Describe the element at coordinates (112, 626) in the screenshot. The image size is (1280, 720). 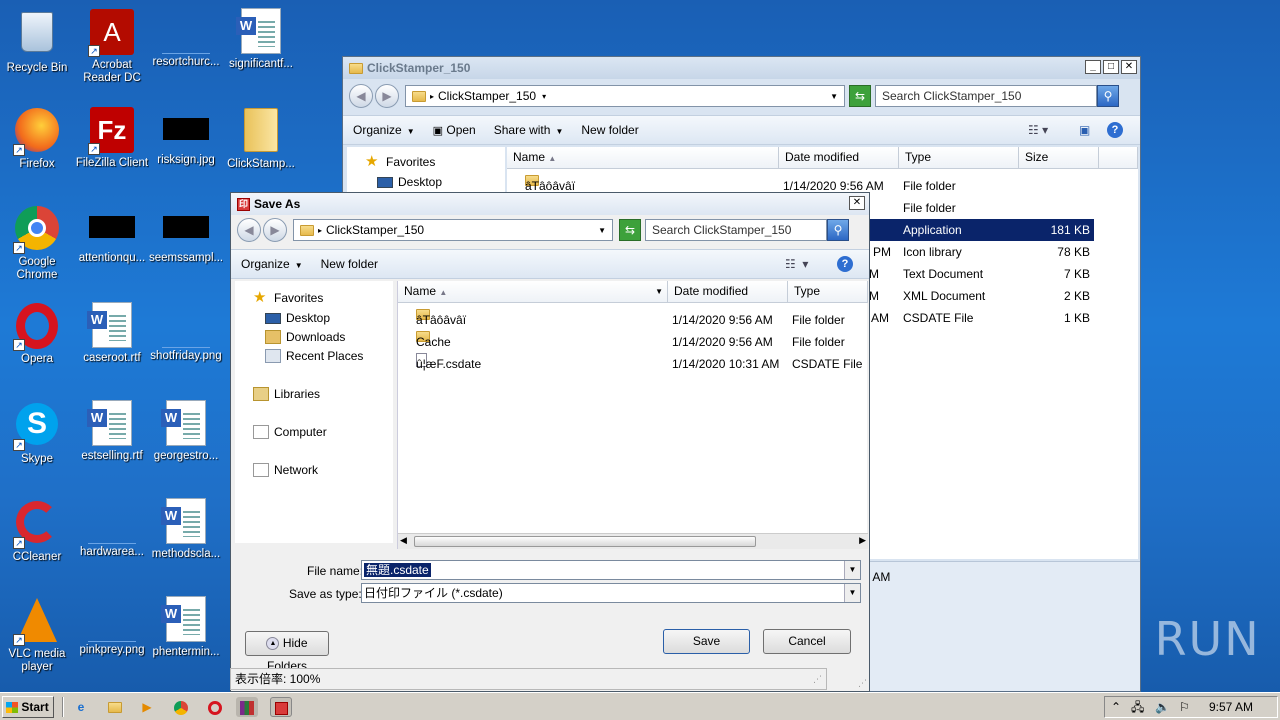
I see `pinkprey-file-icon: pinkprey.png` at that location.